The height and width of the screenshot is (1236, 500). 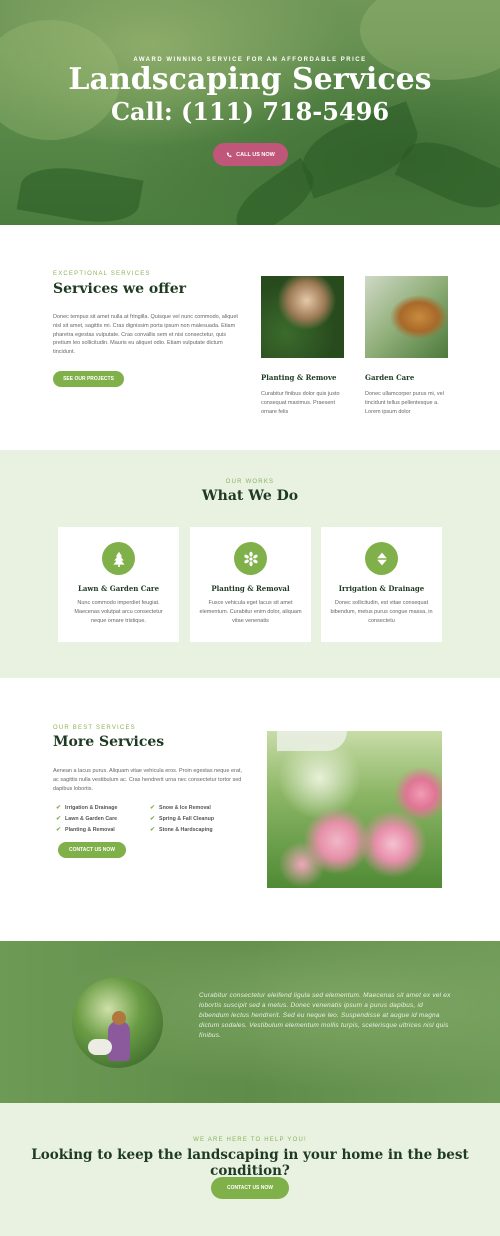 What do you see at coordinates (312, 741) in the screenshot?
I see `watering-can` at bounding box center [312, 741].